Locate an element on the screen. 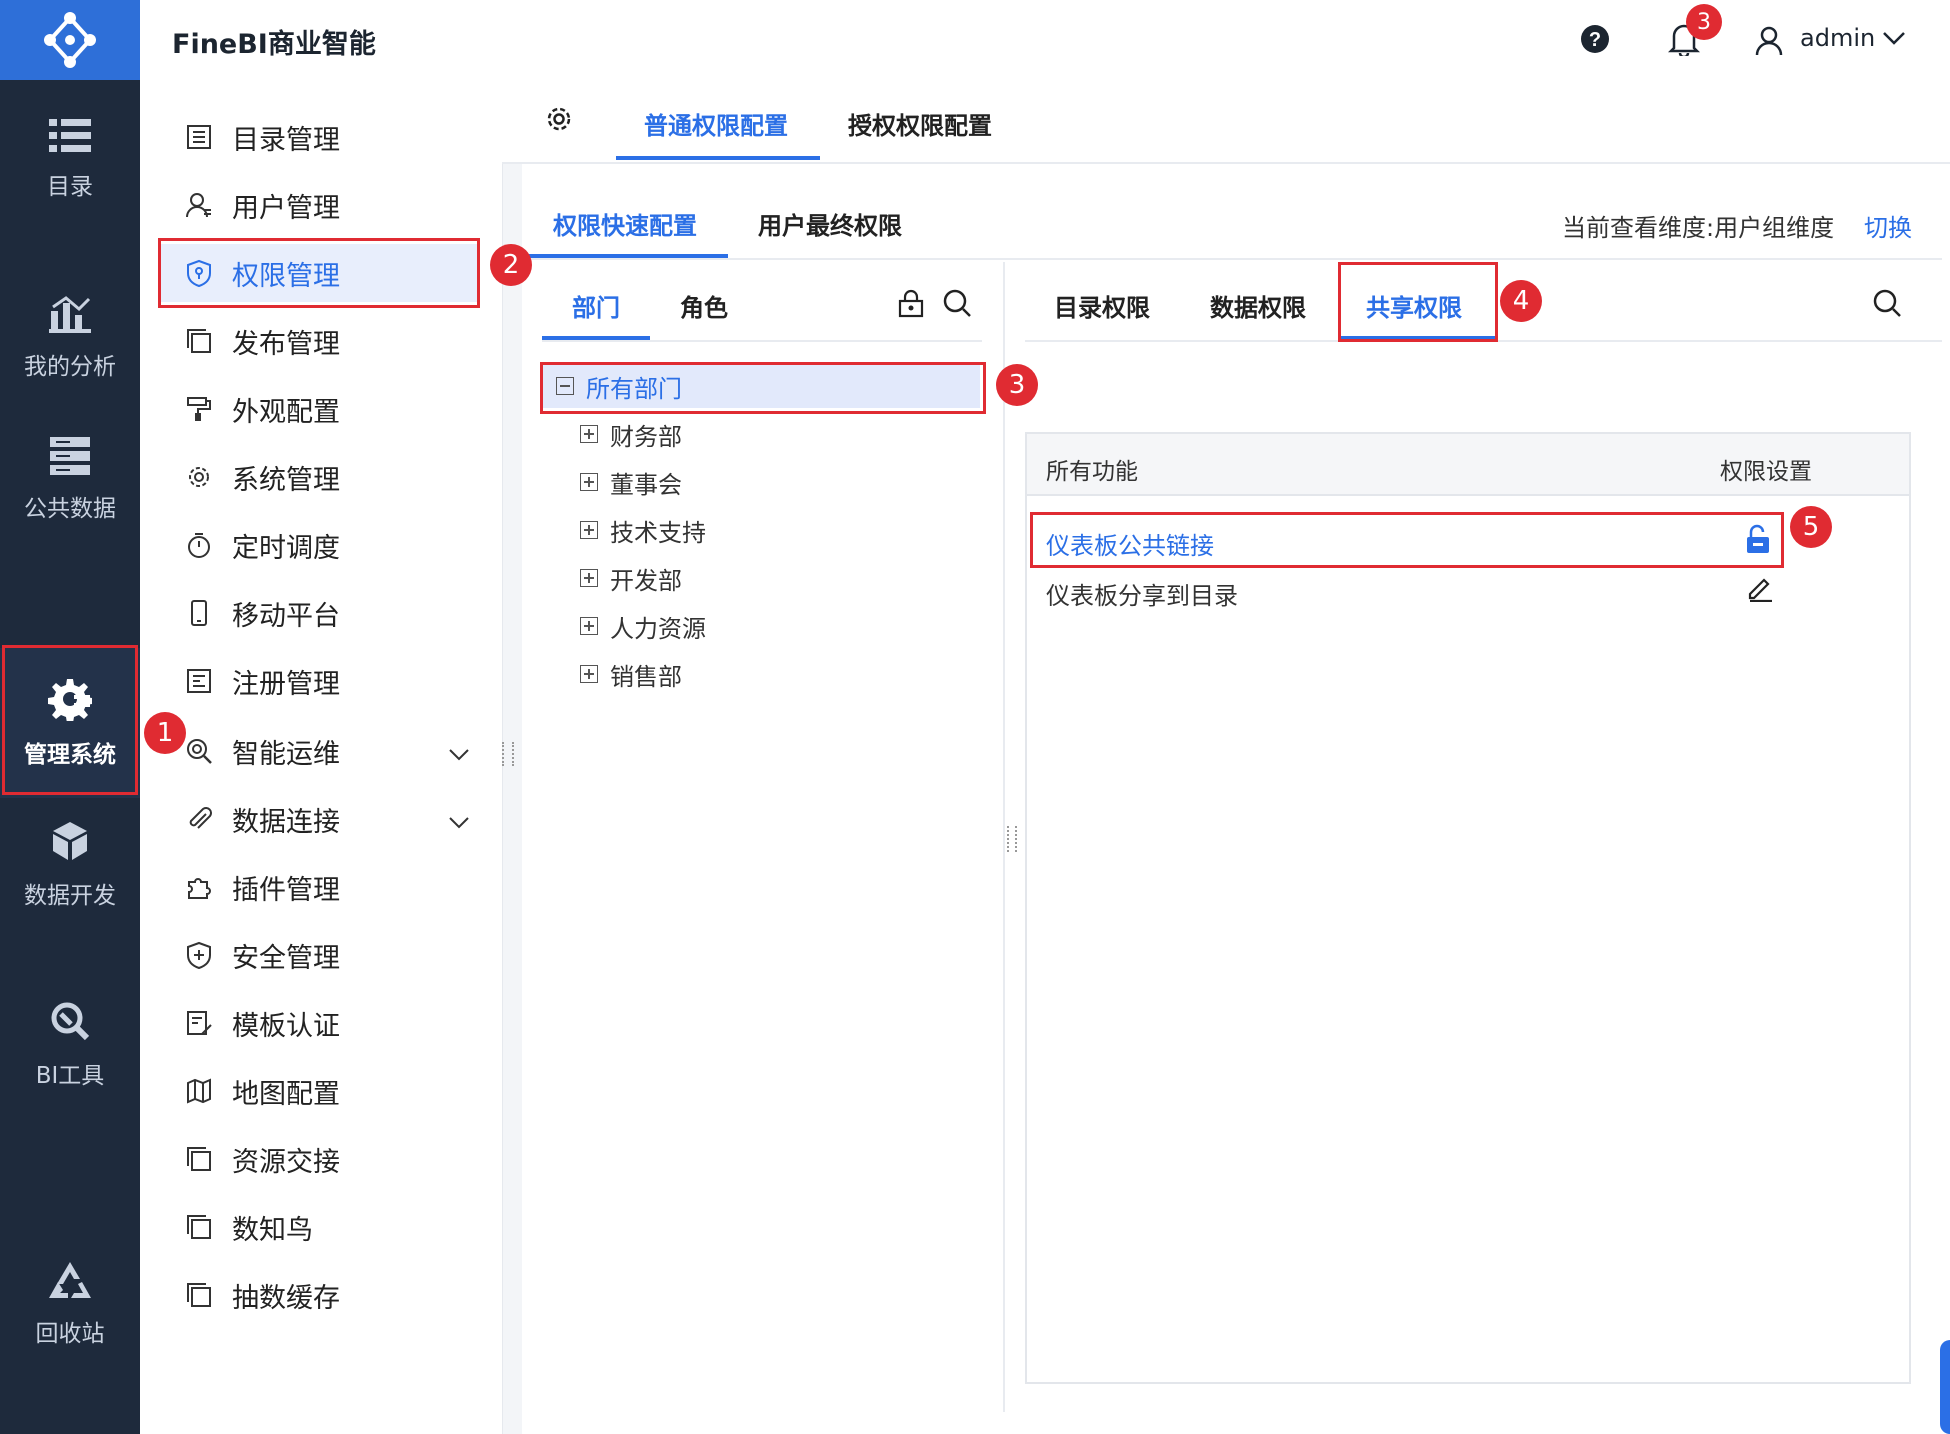  ops-icon is located at coordinates (199, 751).